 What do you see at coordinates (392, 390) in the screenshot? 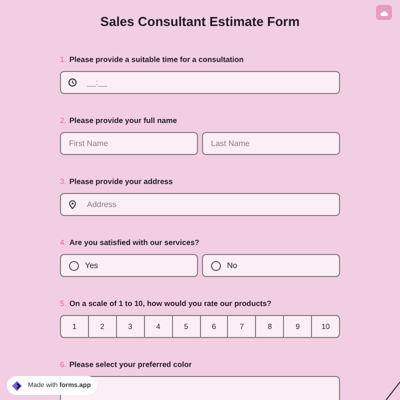
I see `decorative-line` at bounding box center [392, 390].